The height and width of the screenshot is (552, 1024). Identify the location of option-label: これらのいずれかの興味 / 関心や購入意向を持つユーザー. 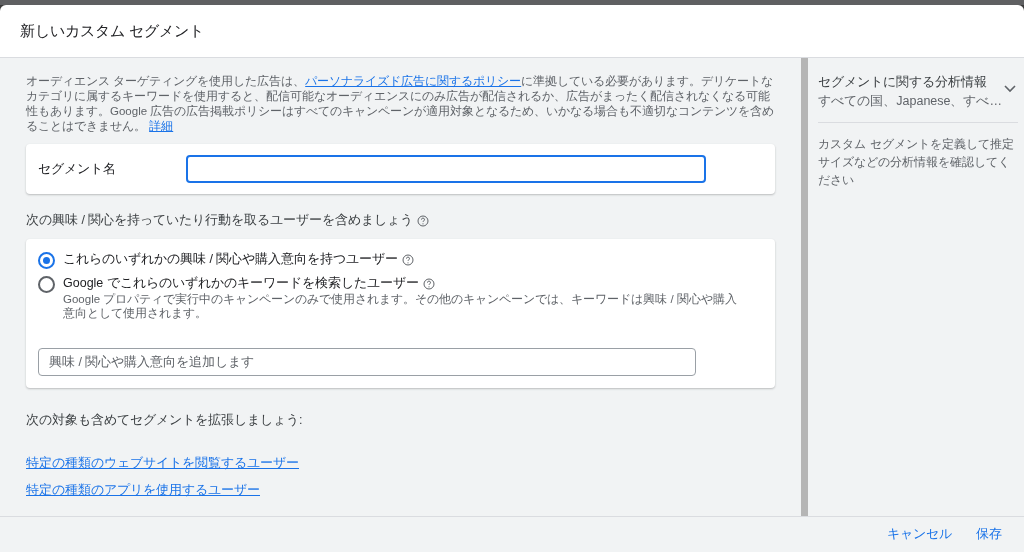
(231, 259).